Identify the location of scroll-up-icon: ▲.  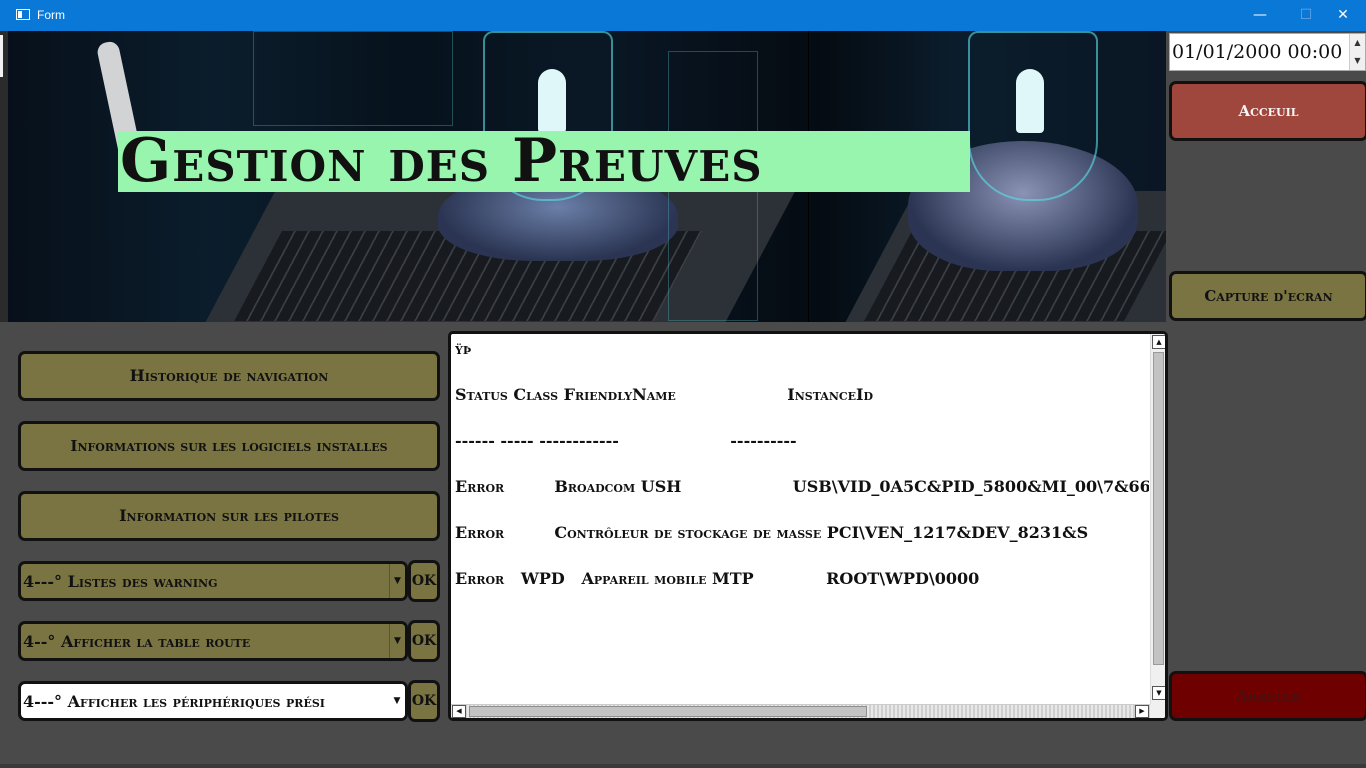
(1158, 342).